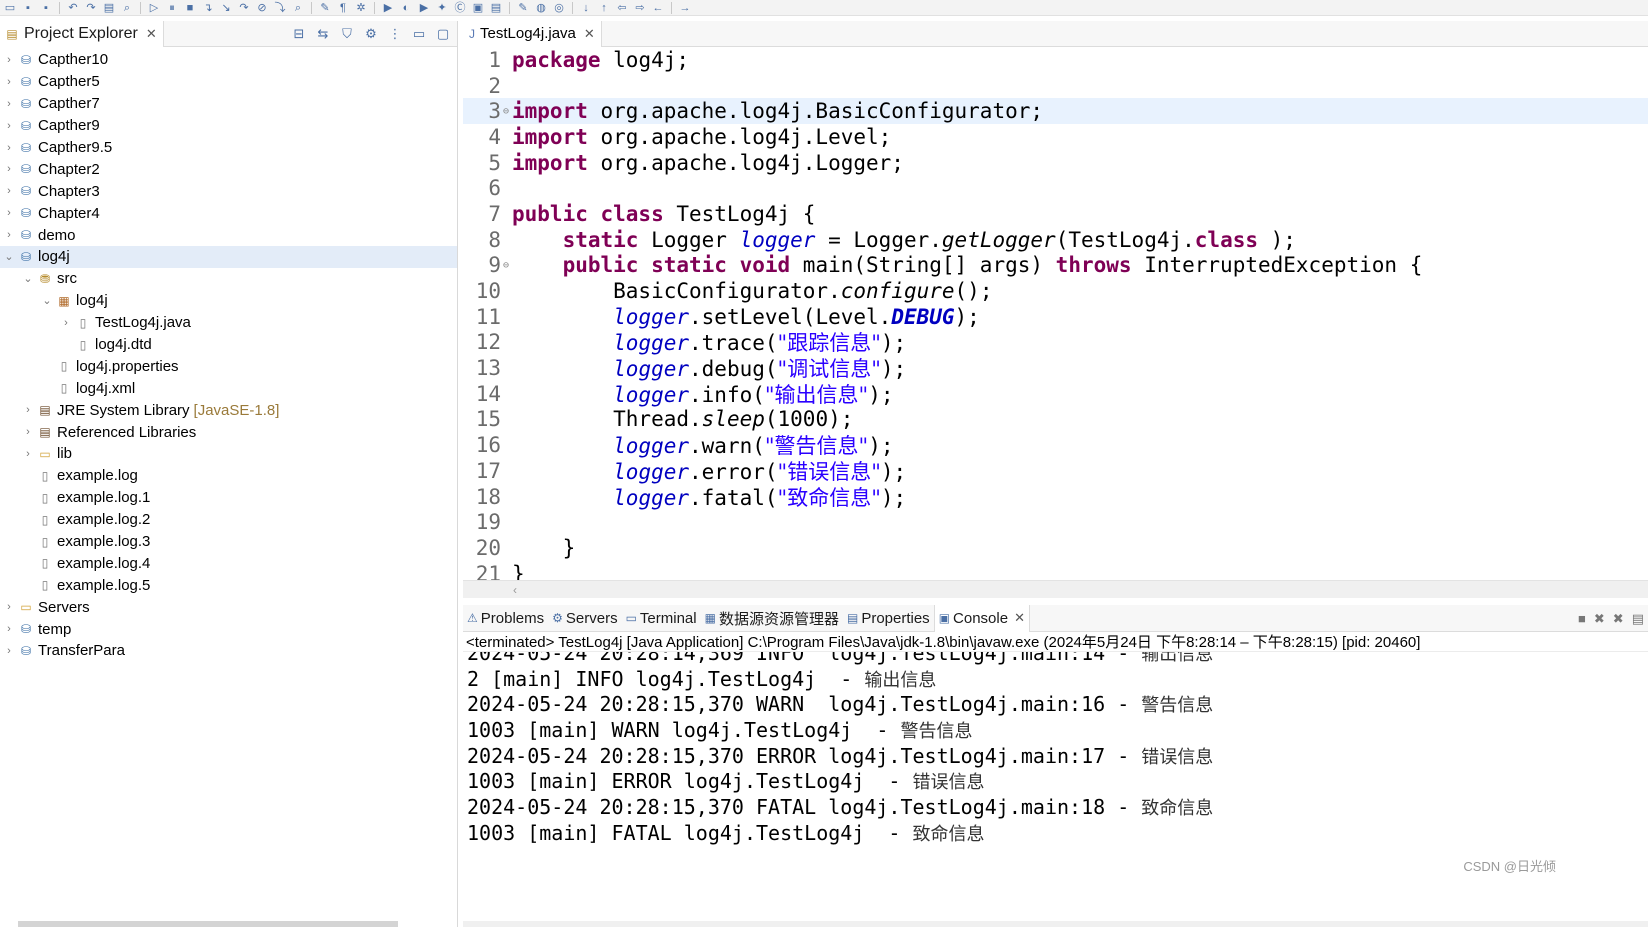  What do you see at coordinates (228, 82) in the screenshot?
I see `tree-item: › ⛁ Capther5` at bounding box center [228, 82].